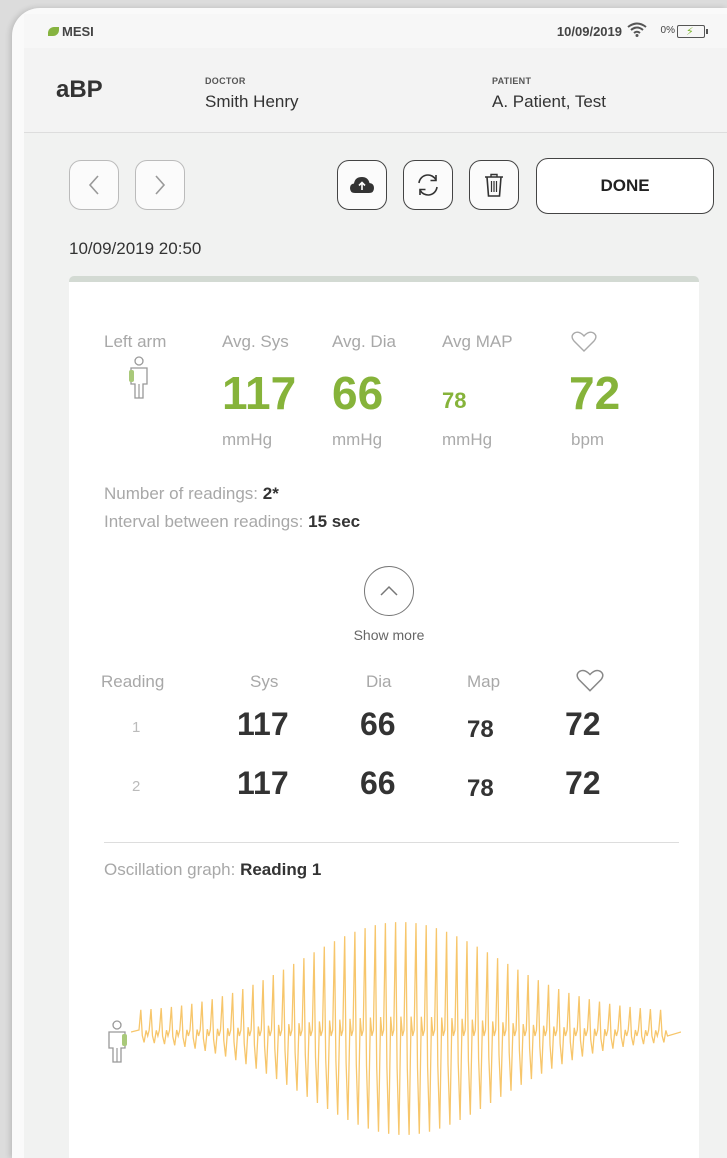 This screenshot has width=727, height=1158. I want to click on oscillation-waveform, so click(406, 1028).